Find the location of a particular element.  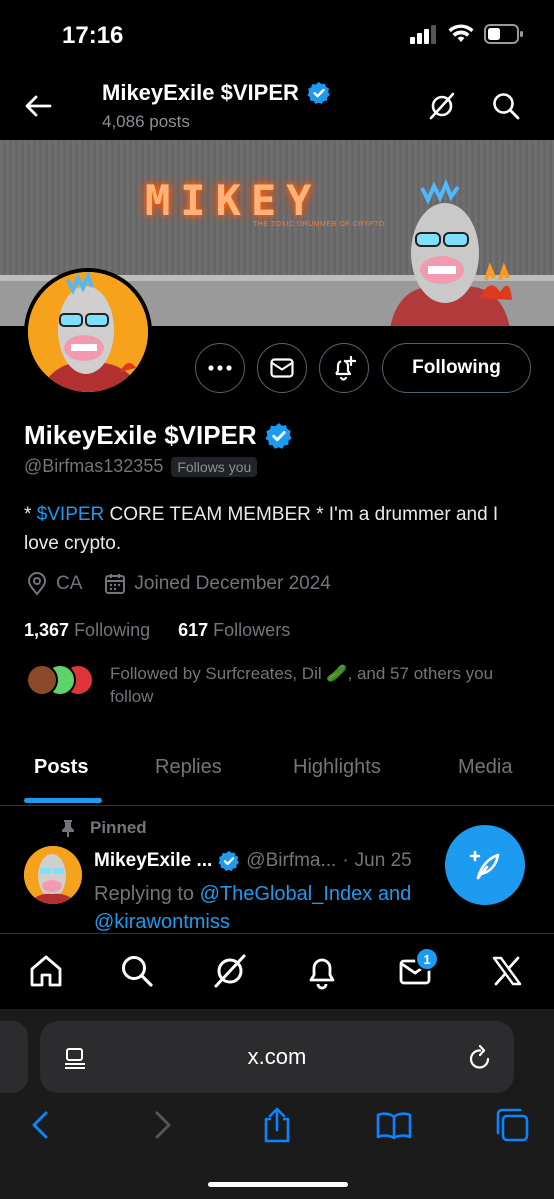

notifications-bell-icon is located at coordinates (322, 971).